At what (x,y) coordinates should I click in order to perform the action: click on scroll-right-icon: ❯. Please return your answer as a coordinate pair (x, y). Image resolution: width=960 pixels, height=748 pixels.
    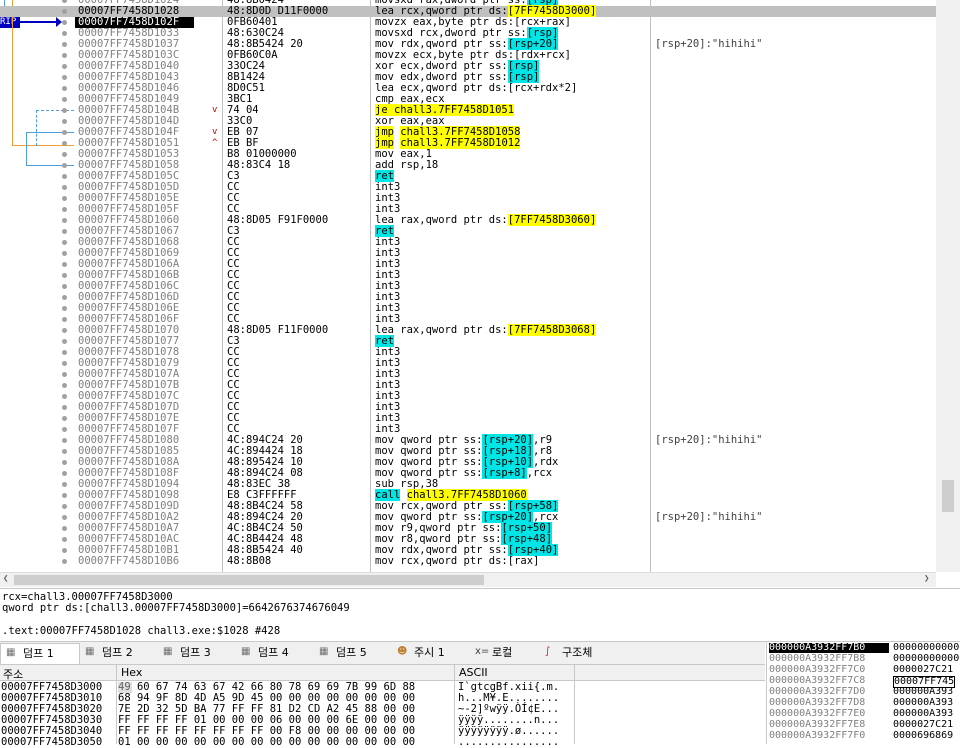
    Looking at the image, I should click on (926, 579).